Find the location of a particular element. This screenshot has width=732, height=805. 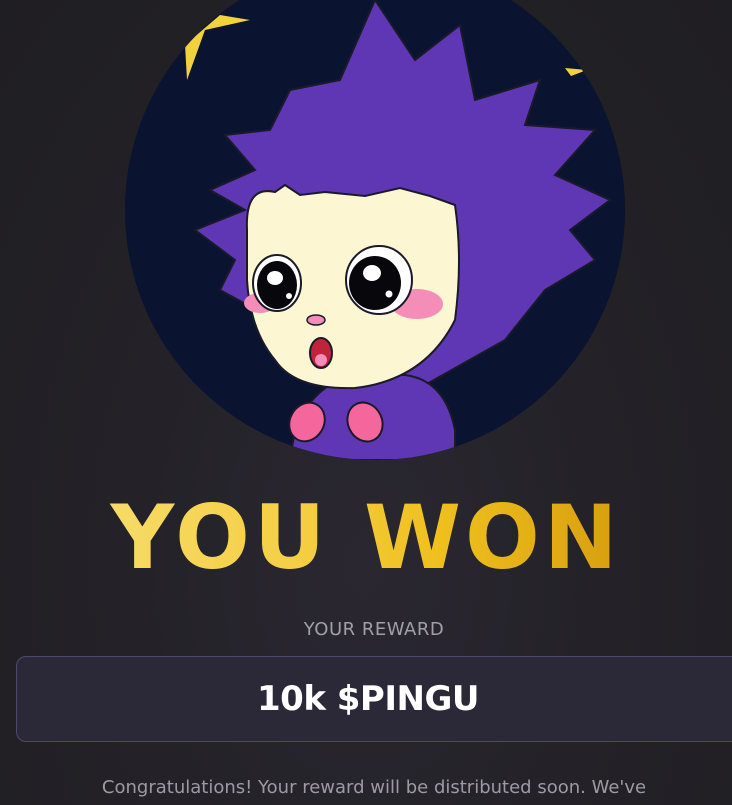

reward-label: YOUR REWARD is located at coordinates (374, 629).